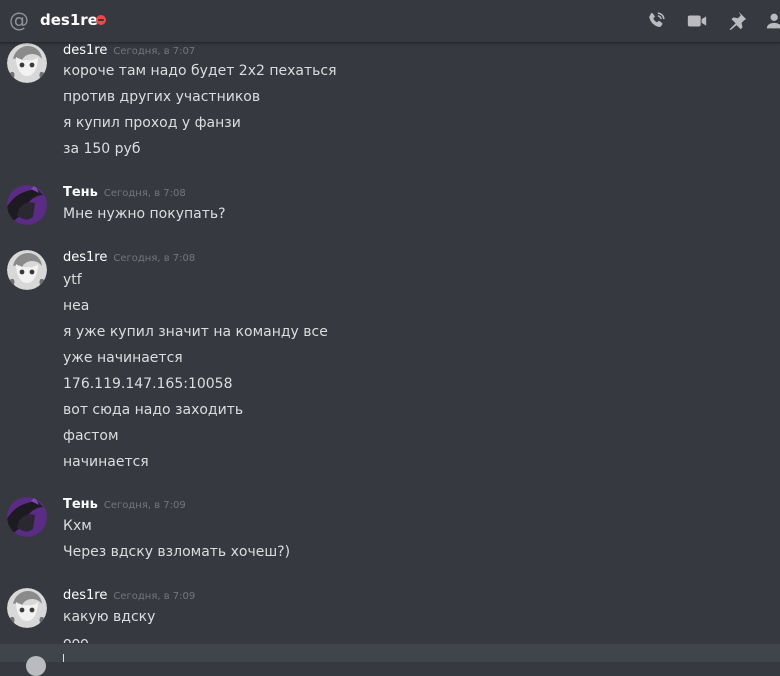 The image size is (780, 676). Describe the element at coordinates (200, 71) in the screenshot. I see `message-text: короче там надо будет 2х2 пехаться` at that location.